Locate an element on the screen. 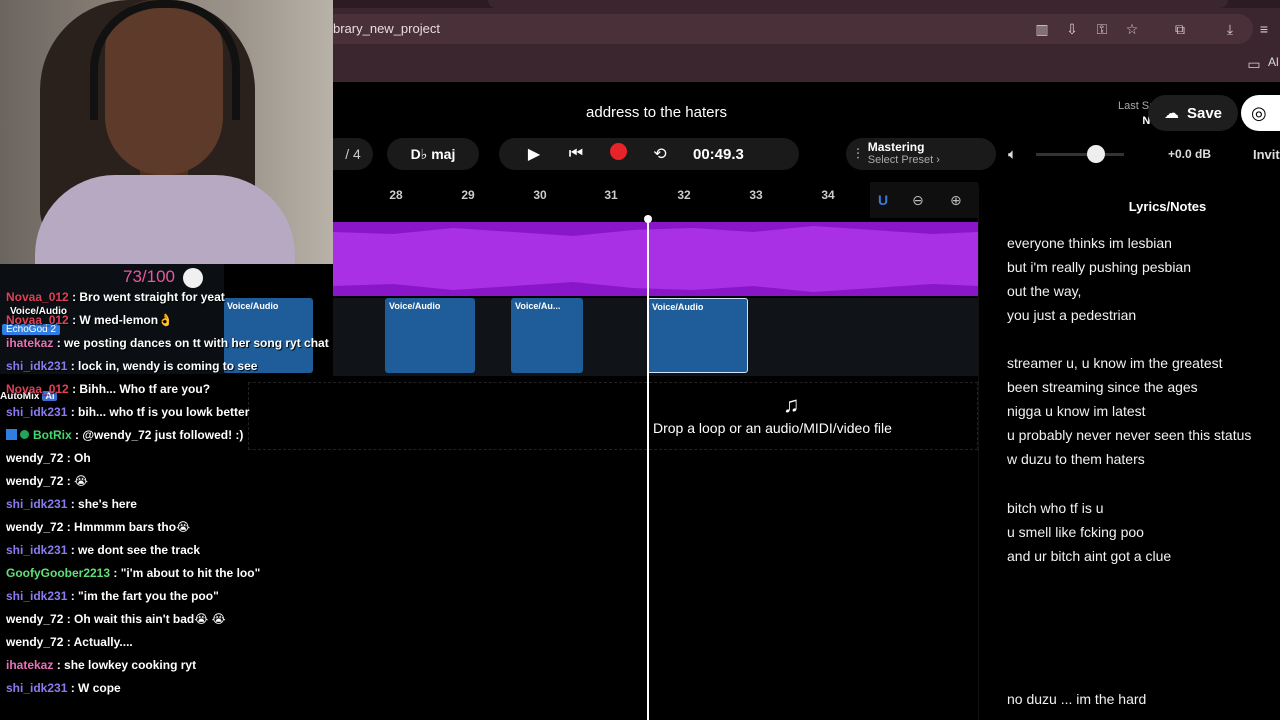  chat-user: BotRix is located at coordinates (52, 435).